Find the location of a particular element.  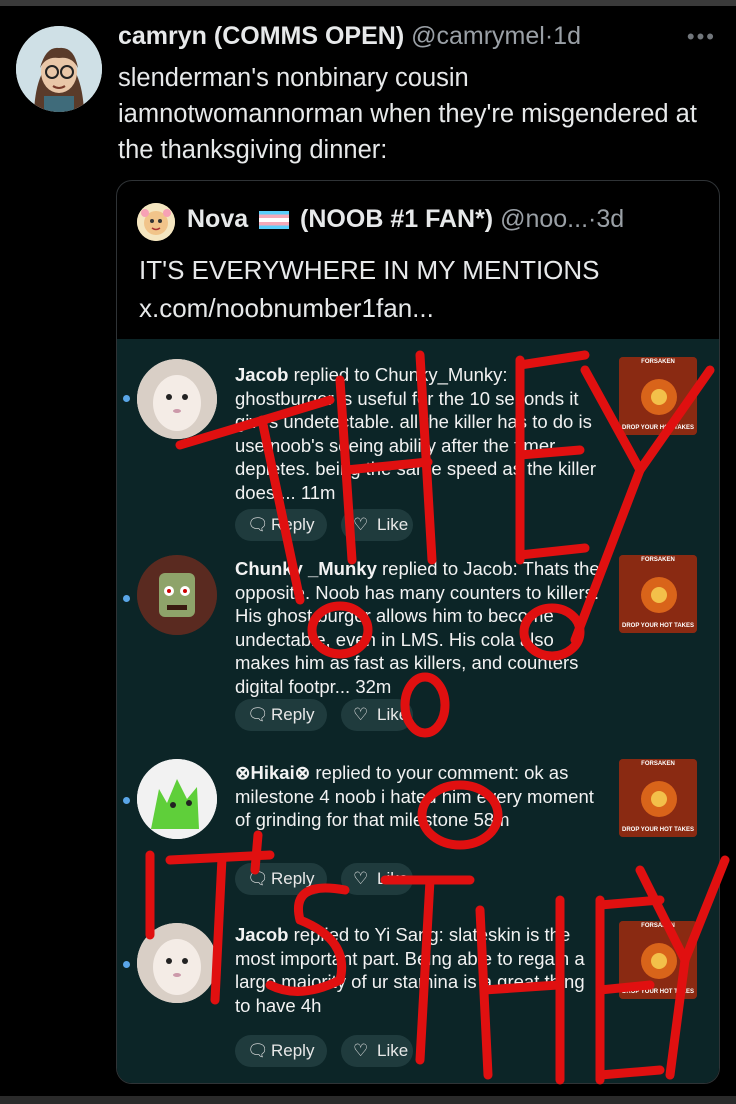

tweet-header: camryn (COMMS OPEN) @camrymel·1d is located at coordinates (418, 37).